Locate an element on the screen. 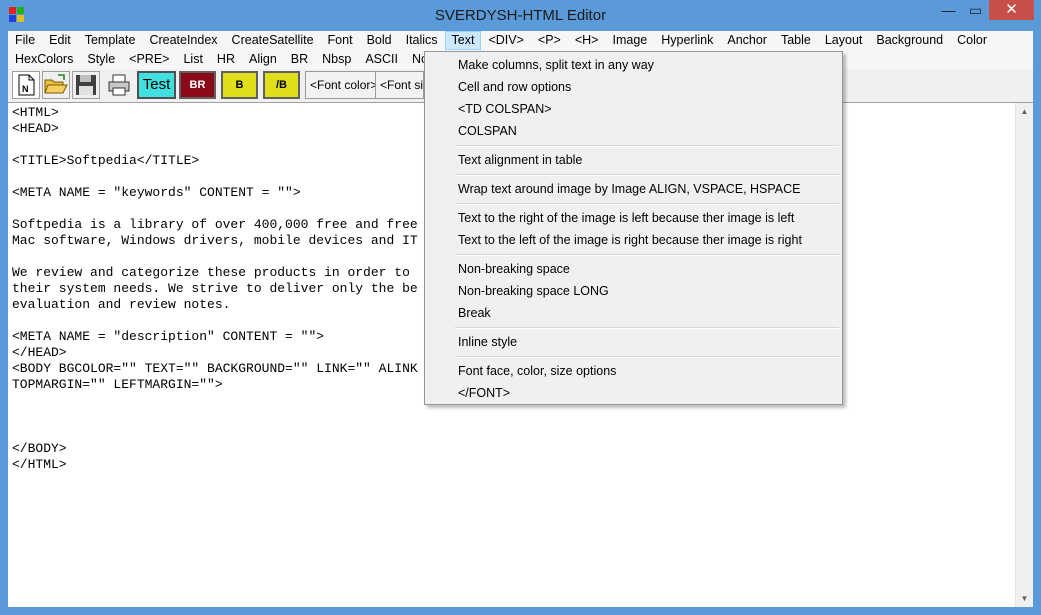 The image size is (1041, 615). menu-item-background: Background is located at coordinates (909, 40).